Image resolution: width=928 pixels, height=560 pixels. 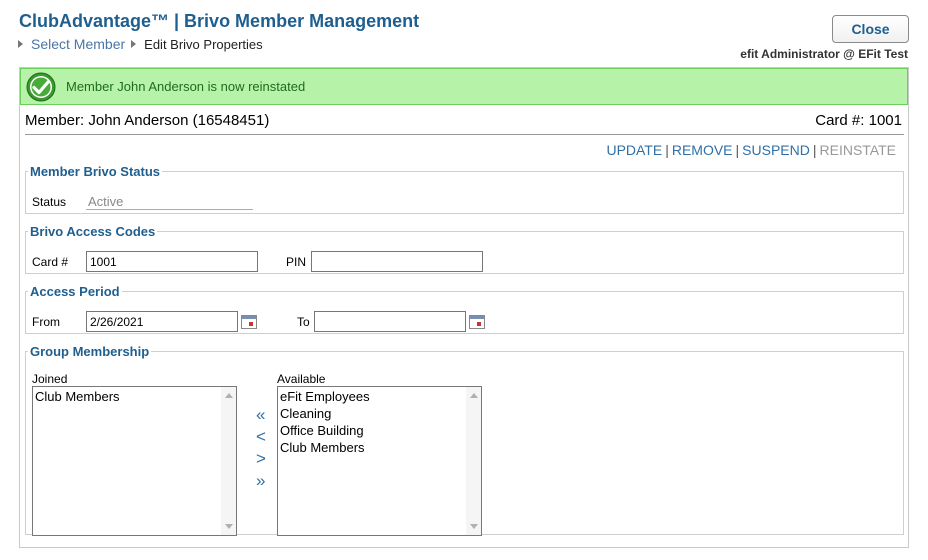 I want to click on list-item: eFit Employees, so click(x=379, y=396).